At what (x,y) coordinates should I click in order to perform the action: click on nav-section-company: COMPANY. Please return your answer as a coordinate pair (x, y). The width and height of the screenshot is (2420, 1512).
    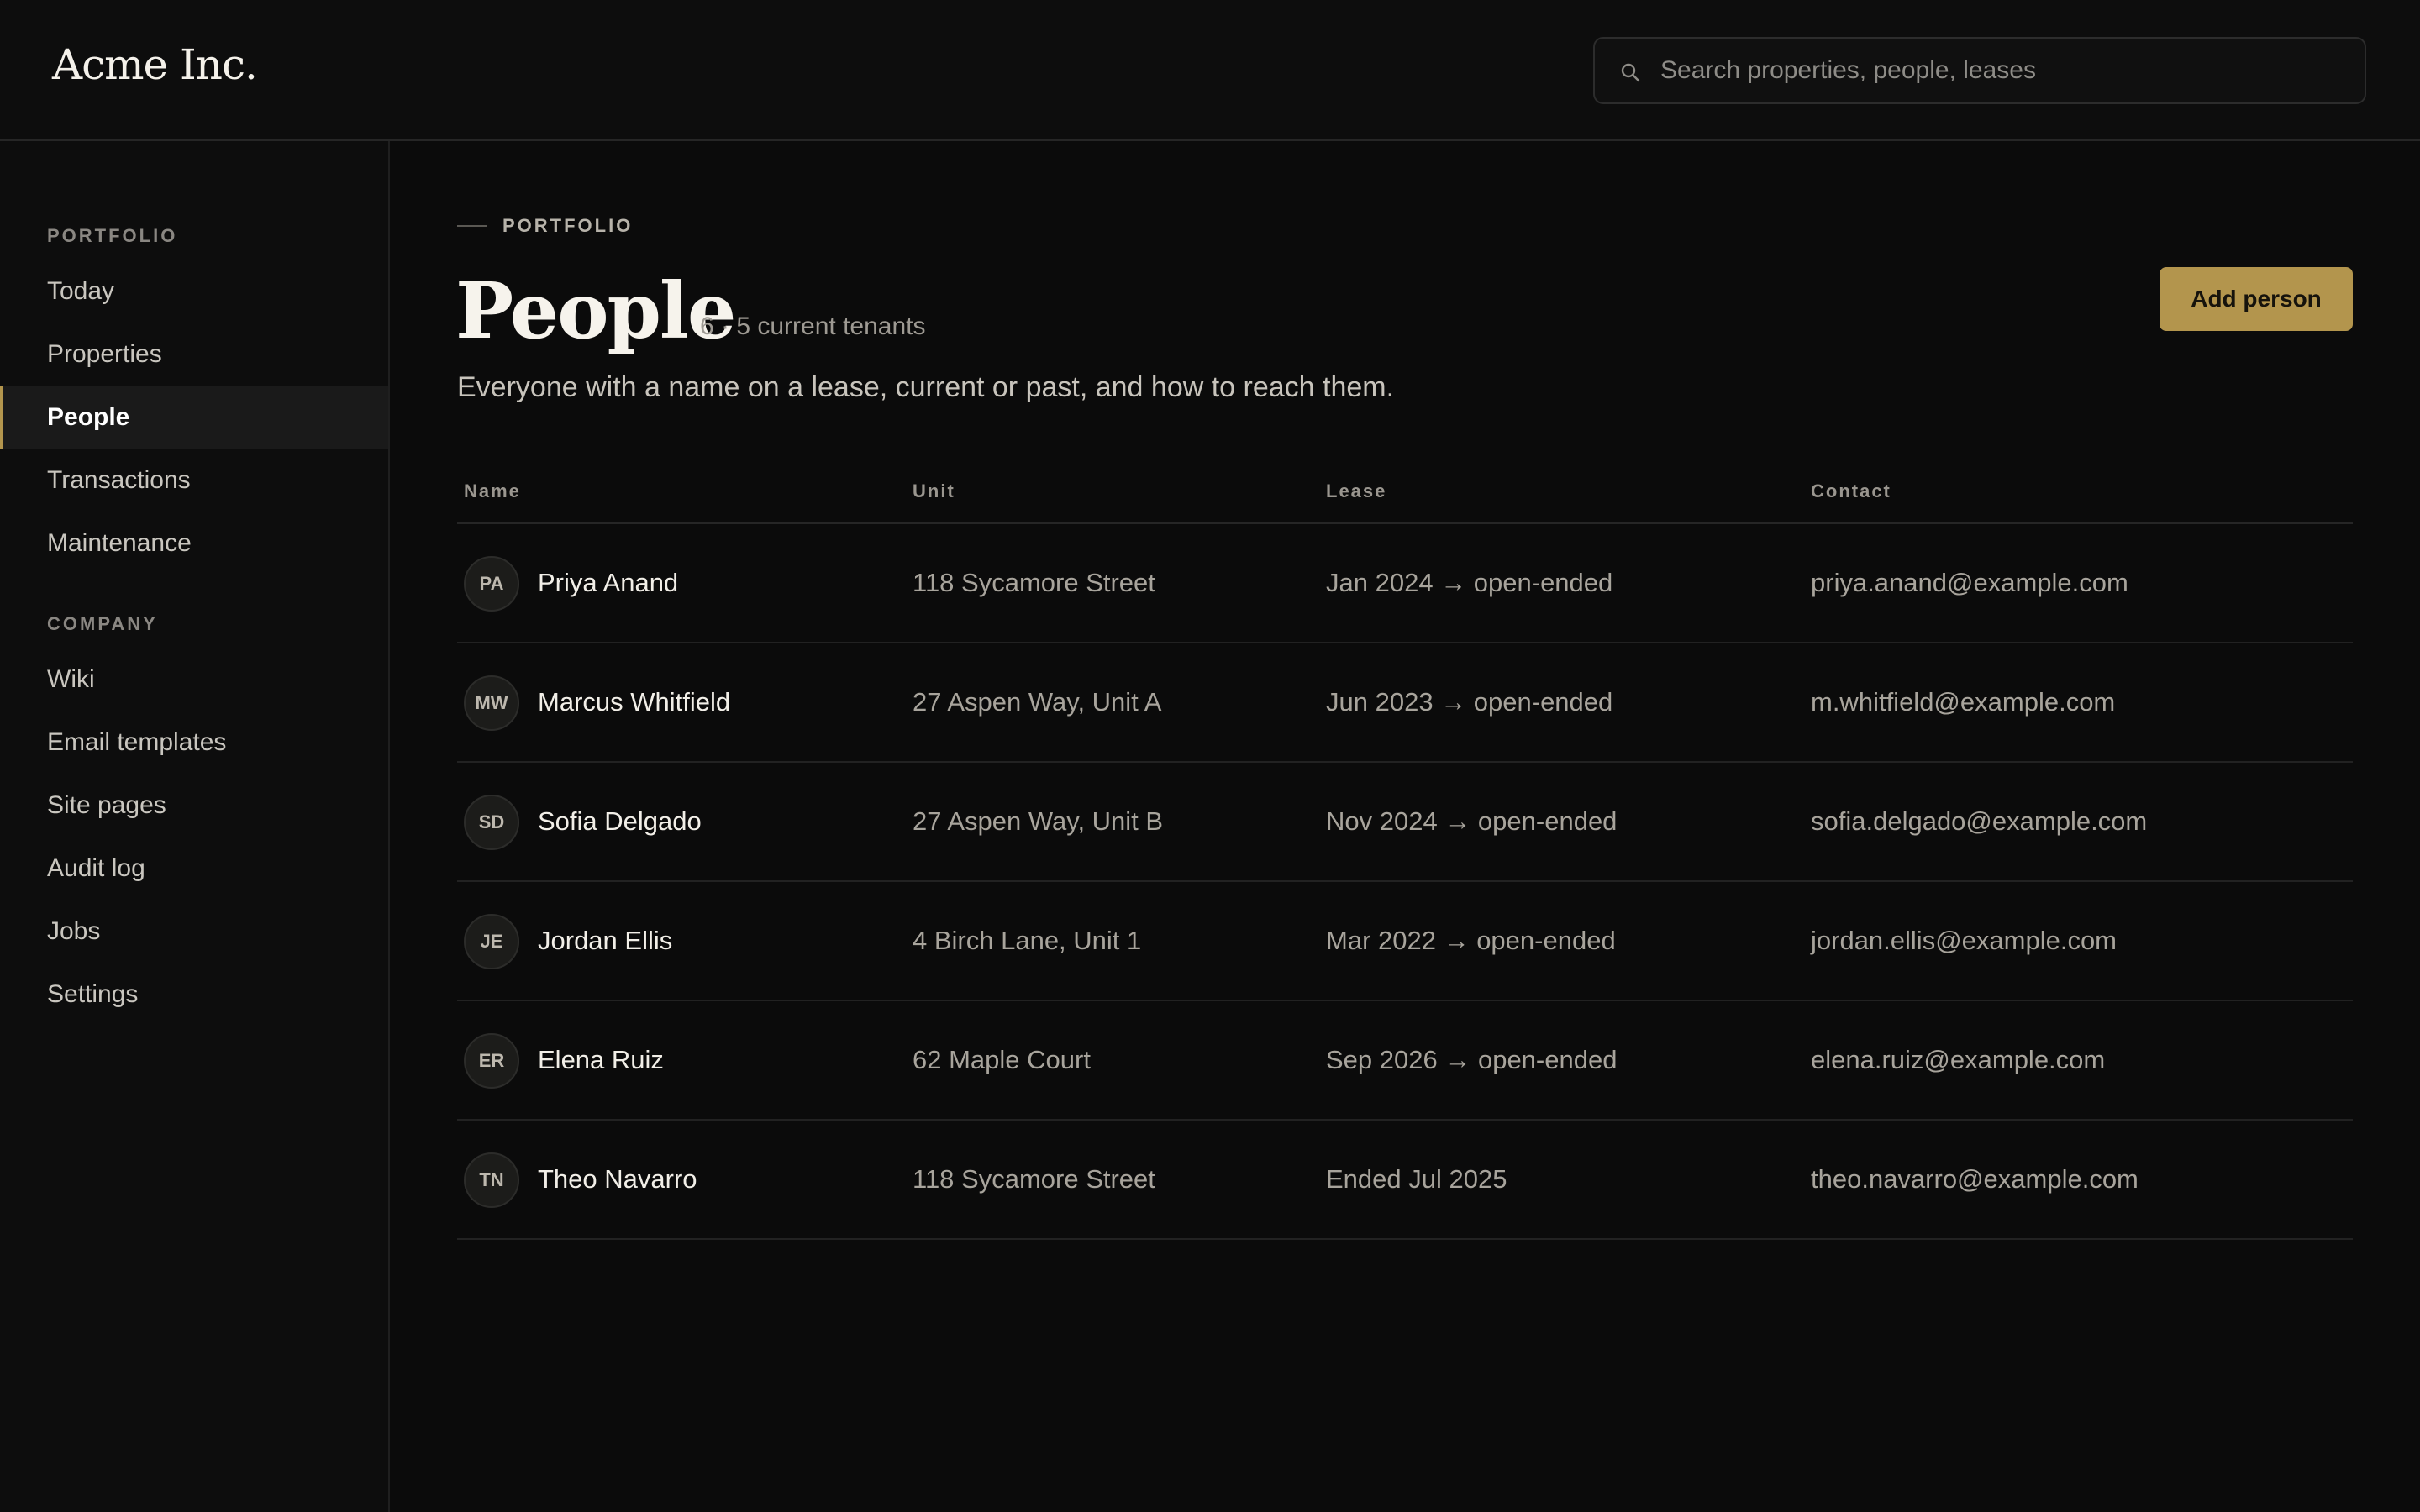
    Looking at the image, I should click on (102, 623).